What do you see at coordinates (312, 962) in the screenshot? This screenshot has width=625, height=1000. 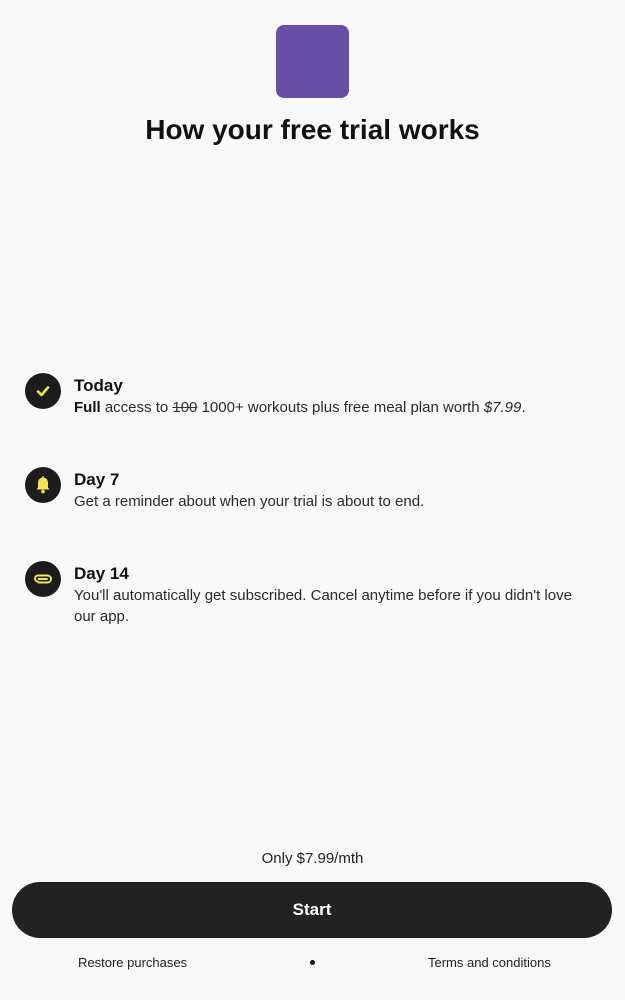 I see `footer-separator-dot` at bounding box center [312, 962].